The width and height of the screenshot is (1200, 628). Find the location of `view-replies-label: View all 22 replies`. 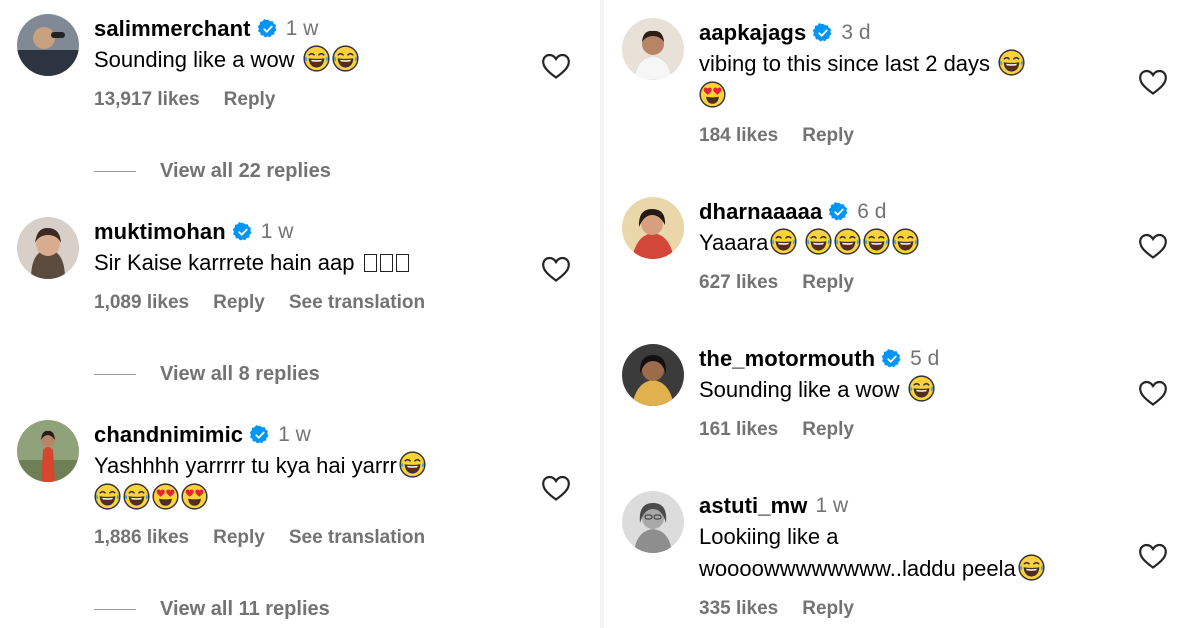

view-replies-label: View all 22 replies is located at coordinates (245, 171).